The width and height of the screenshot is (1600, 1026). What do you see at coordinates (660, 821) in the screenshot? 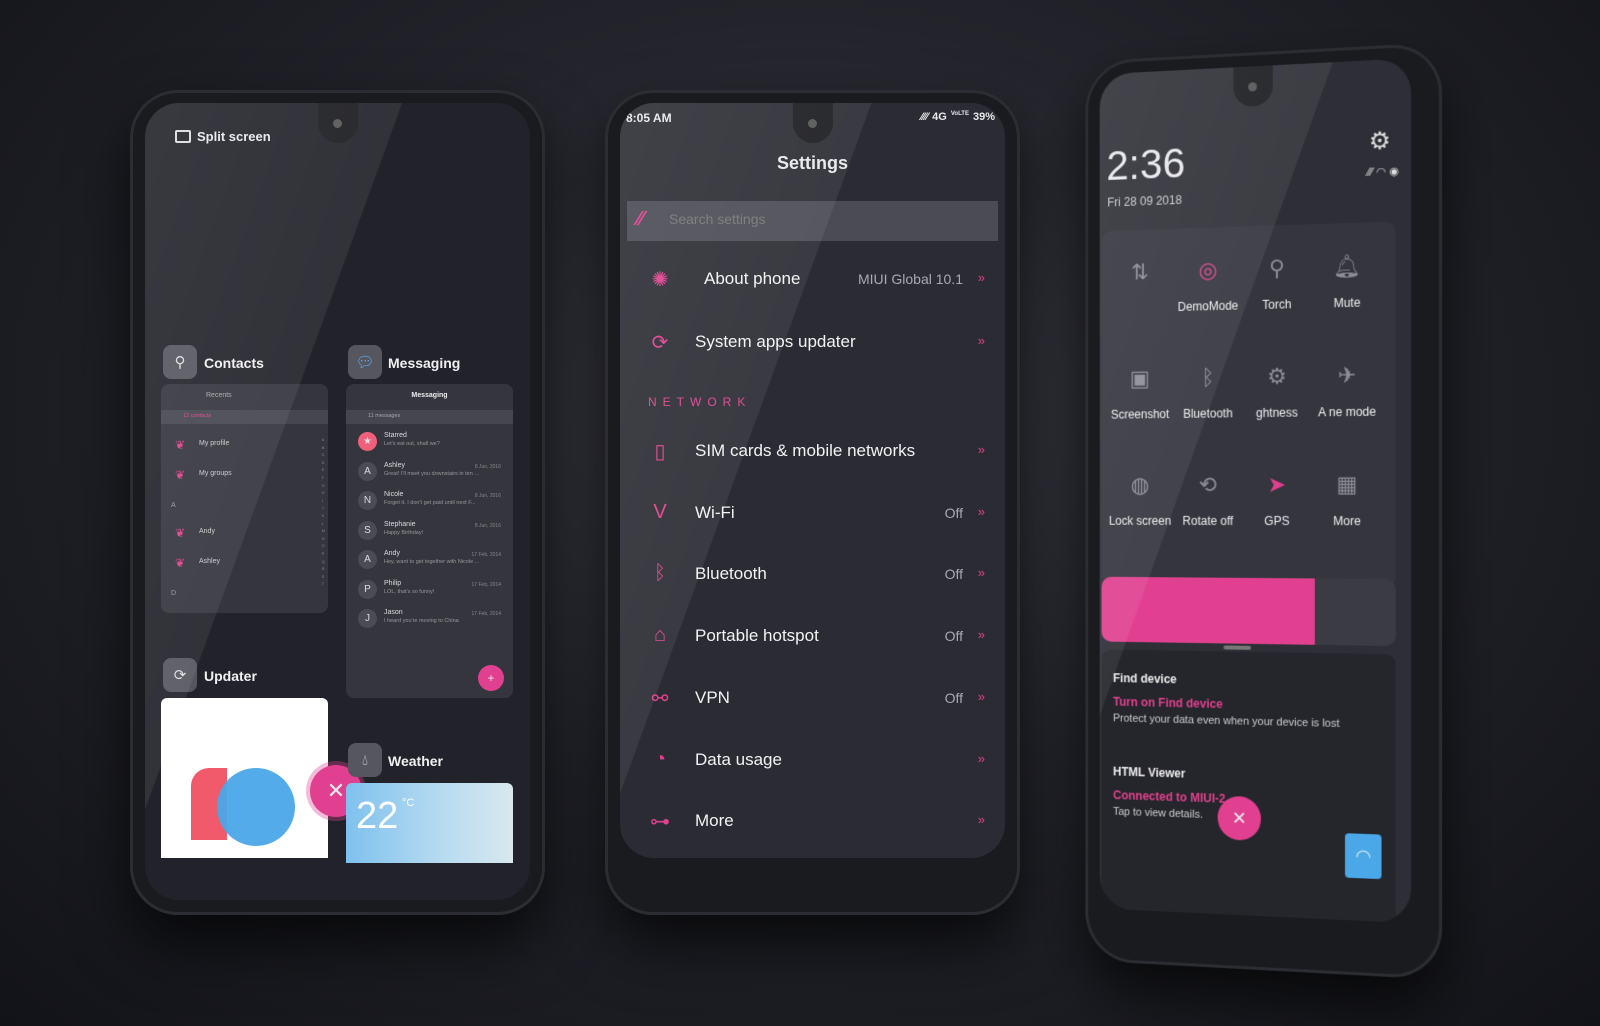
I see `more-icon: ⊶` at bounding box center [660, 821].